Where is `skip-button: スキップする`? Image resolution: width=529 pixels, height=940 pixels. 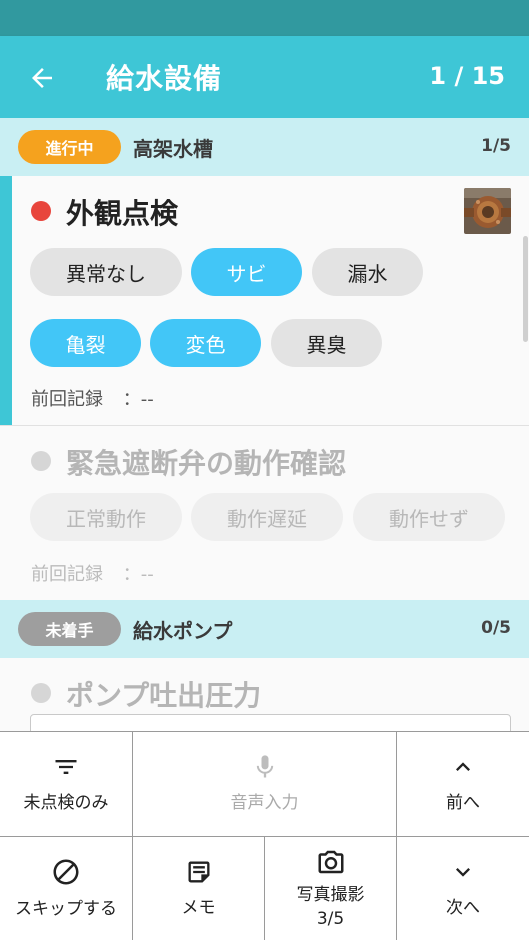 skip-button: スキップする is located at coordinates (66, 888).